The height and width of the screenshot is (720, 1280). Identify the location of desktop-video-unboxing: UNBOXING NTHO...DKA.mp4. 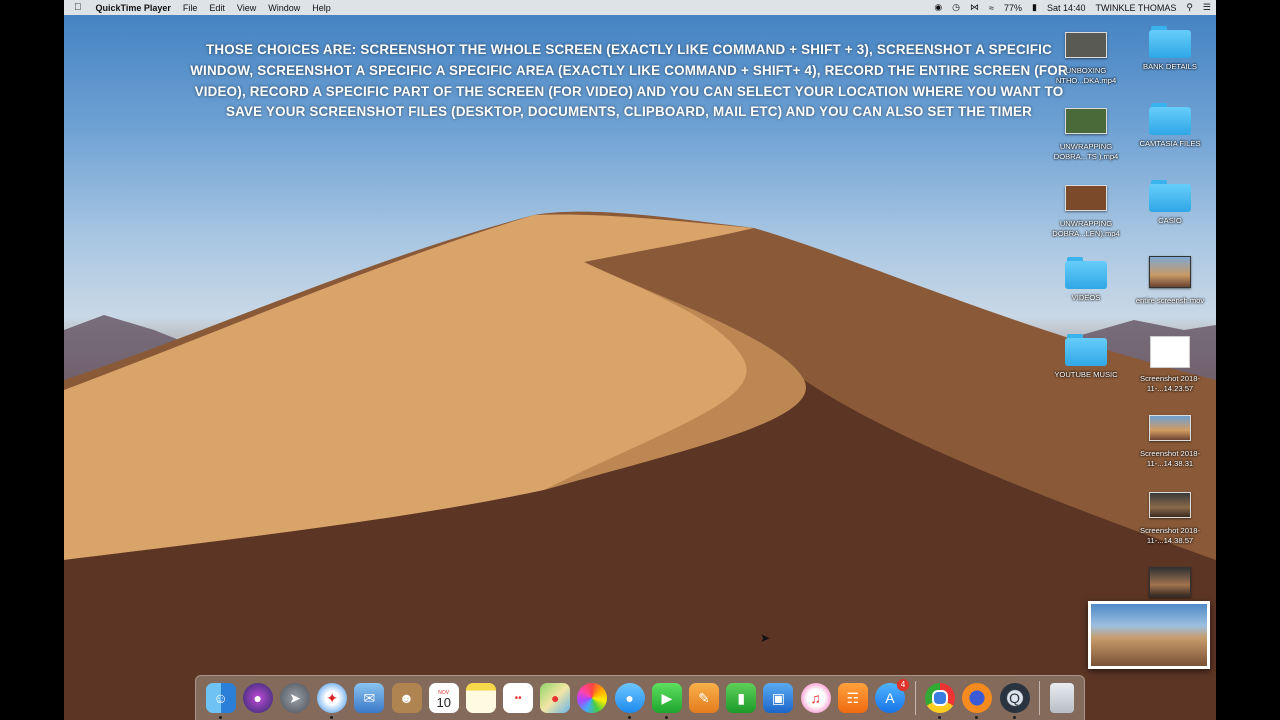
(1086, 56).